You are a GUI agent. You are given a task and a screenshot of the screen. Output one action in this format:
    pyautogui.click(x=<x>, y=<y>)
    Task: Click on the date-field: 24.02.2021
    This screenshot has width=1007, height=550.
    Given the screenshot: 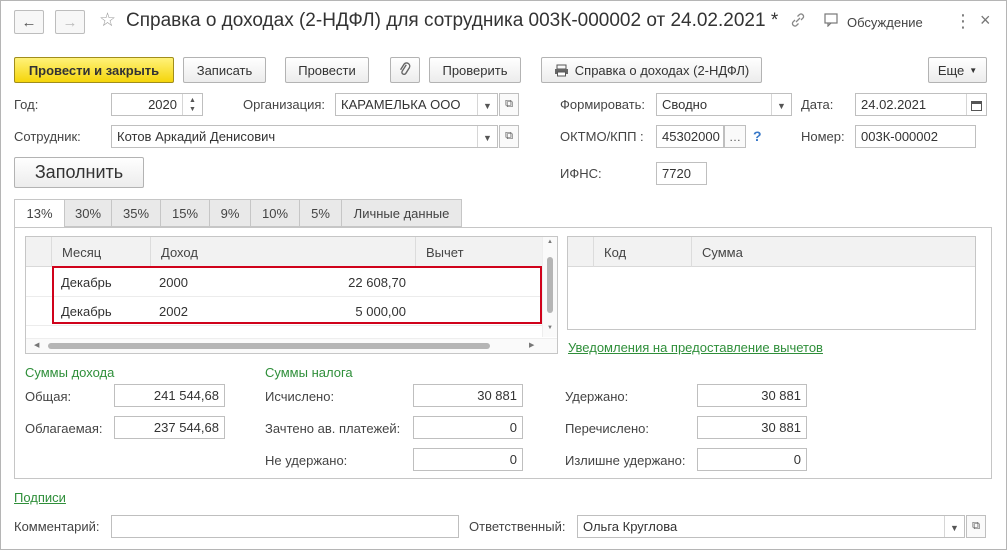 What is the action you would take?
    pyautogui.click(x=921, y=104)
    